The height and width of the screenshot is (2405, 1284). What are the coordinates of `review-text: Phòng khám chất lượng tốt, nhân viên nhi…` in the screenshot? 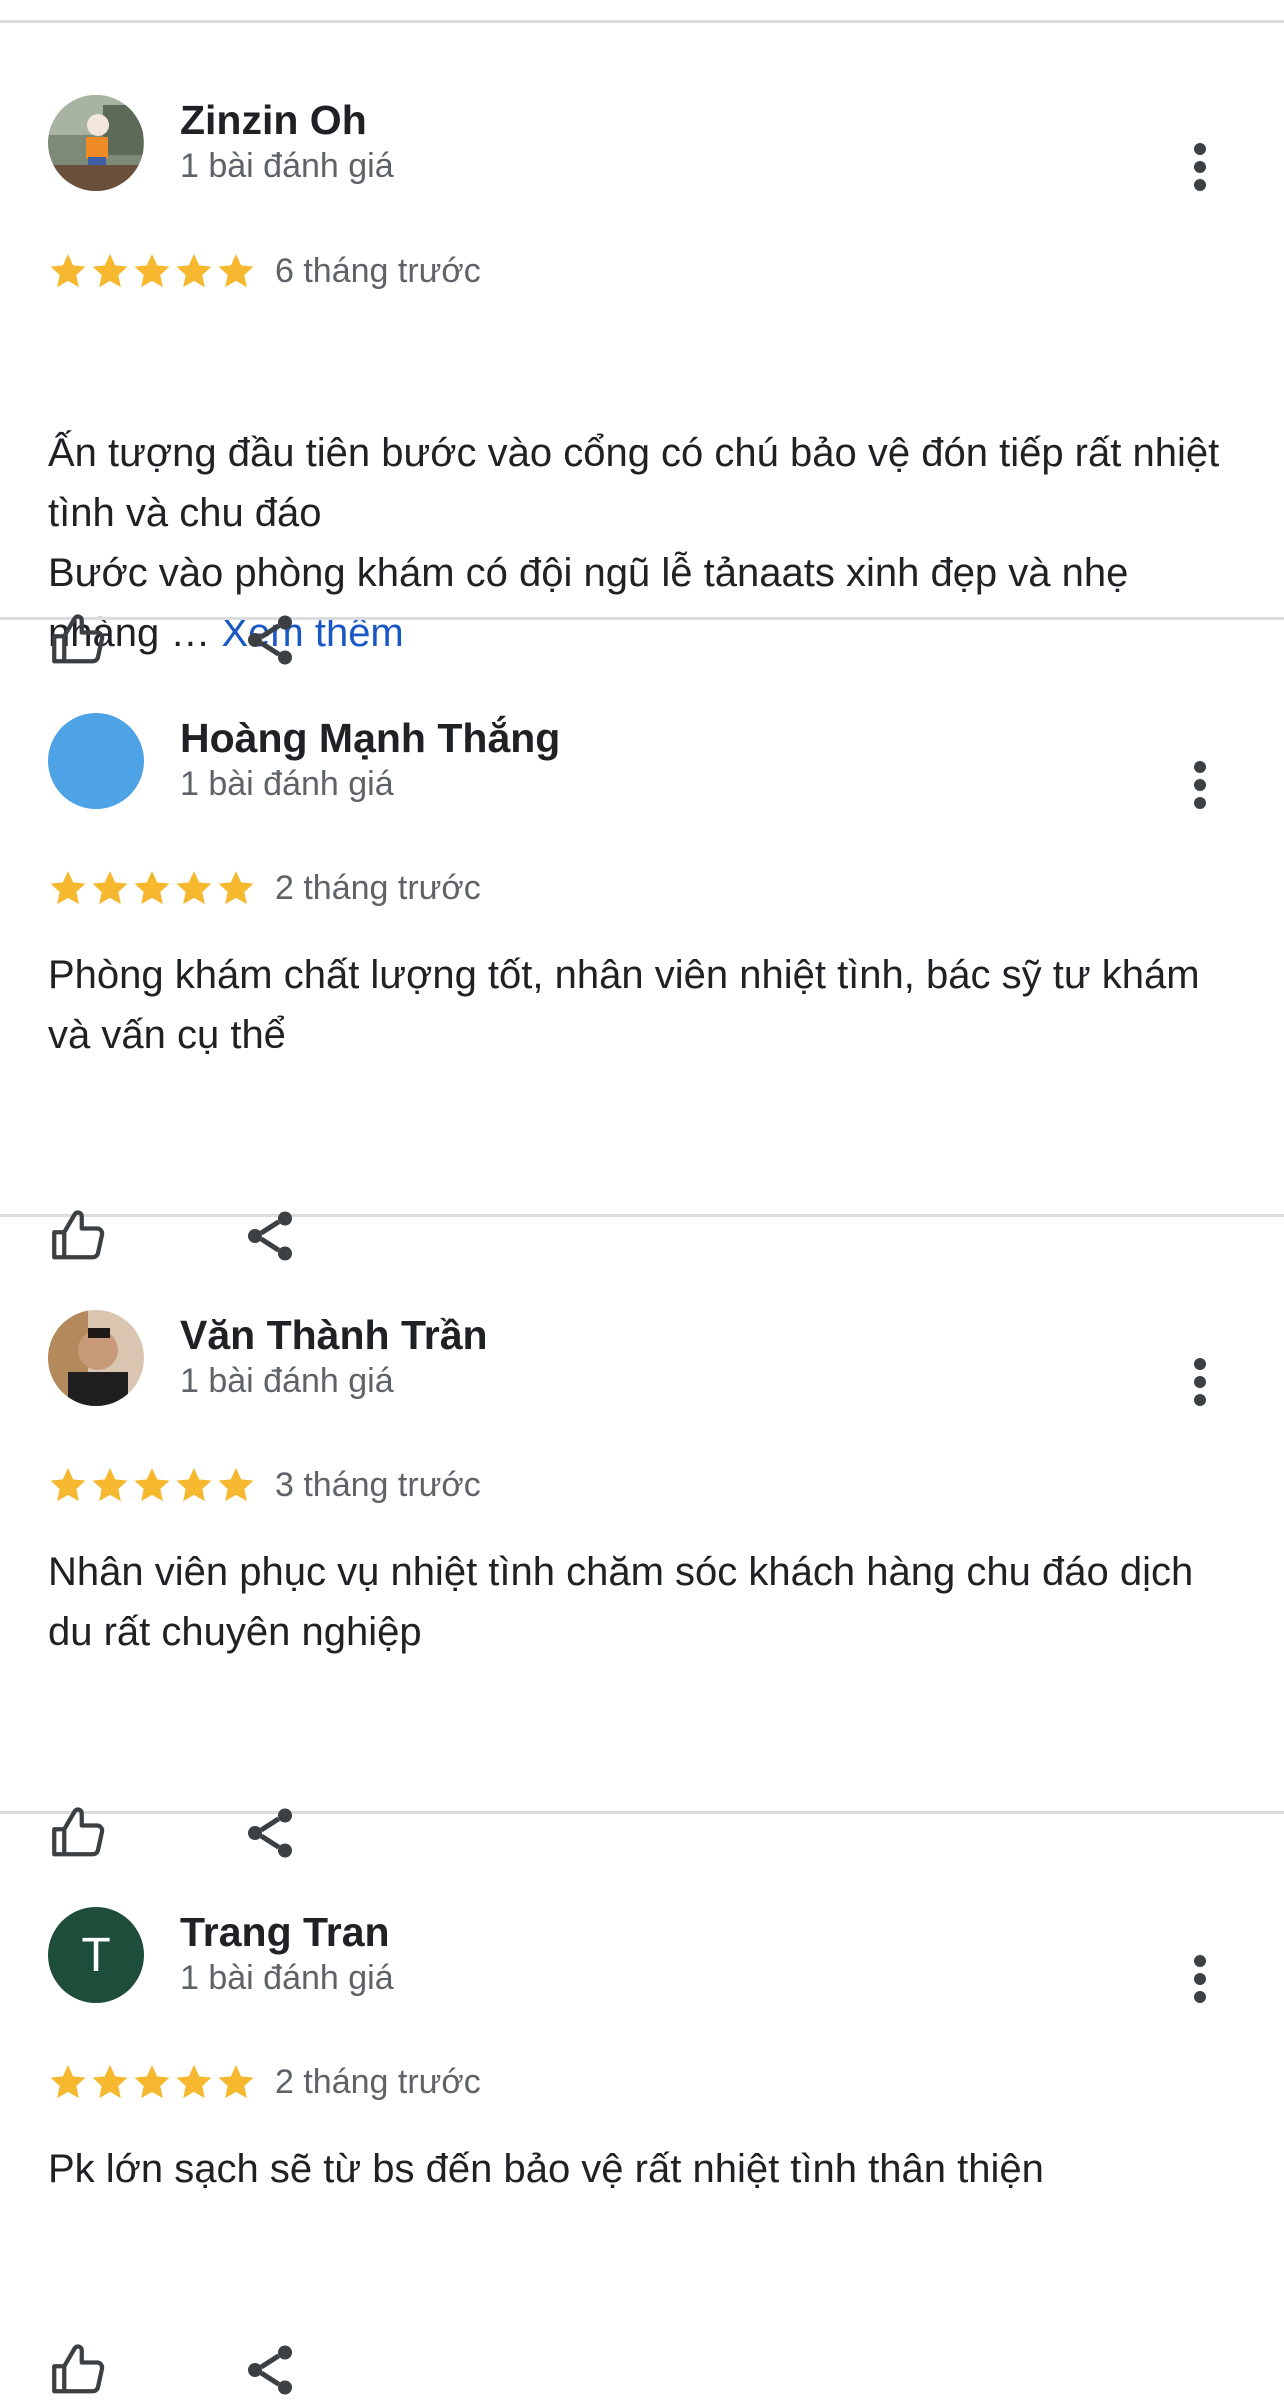 It's located at (629, 1005).